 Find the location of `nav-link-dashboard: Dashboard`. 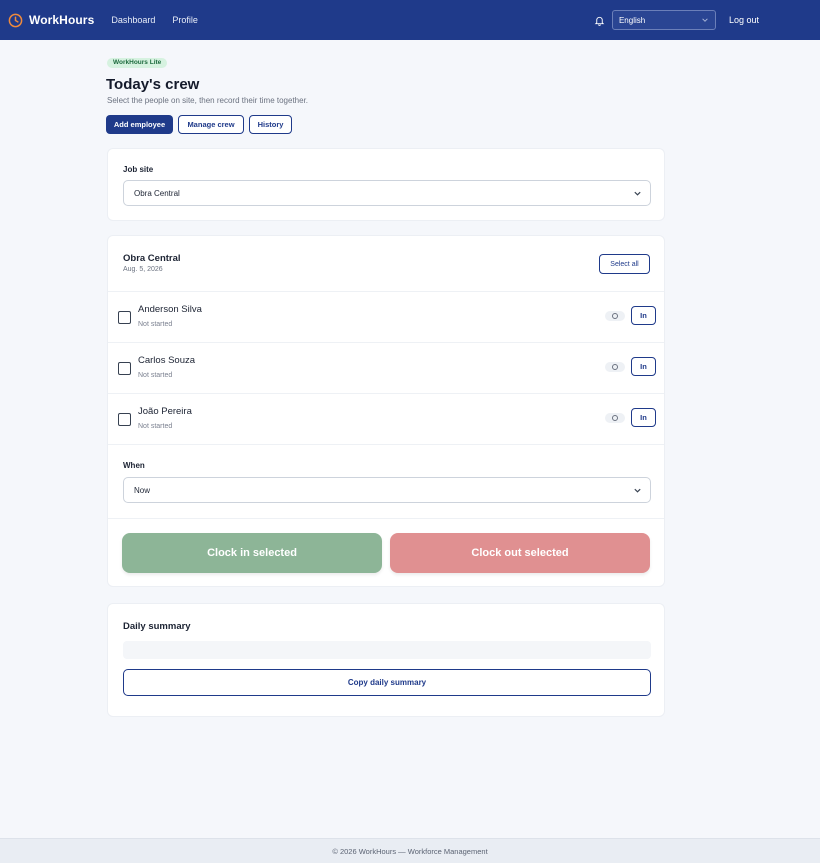

nav-link-dashboard: Dashboard is located at coordinates (133, 20).